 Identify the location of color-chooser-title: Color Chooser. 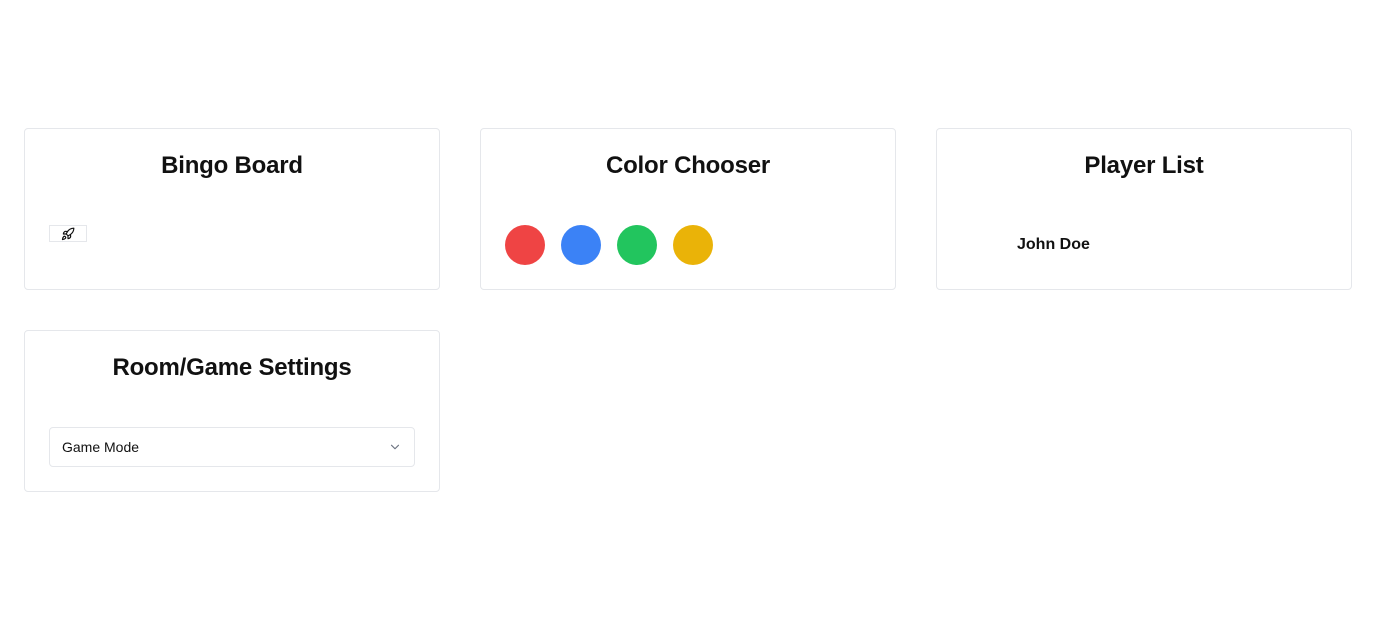
(688, 165).